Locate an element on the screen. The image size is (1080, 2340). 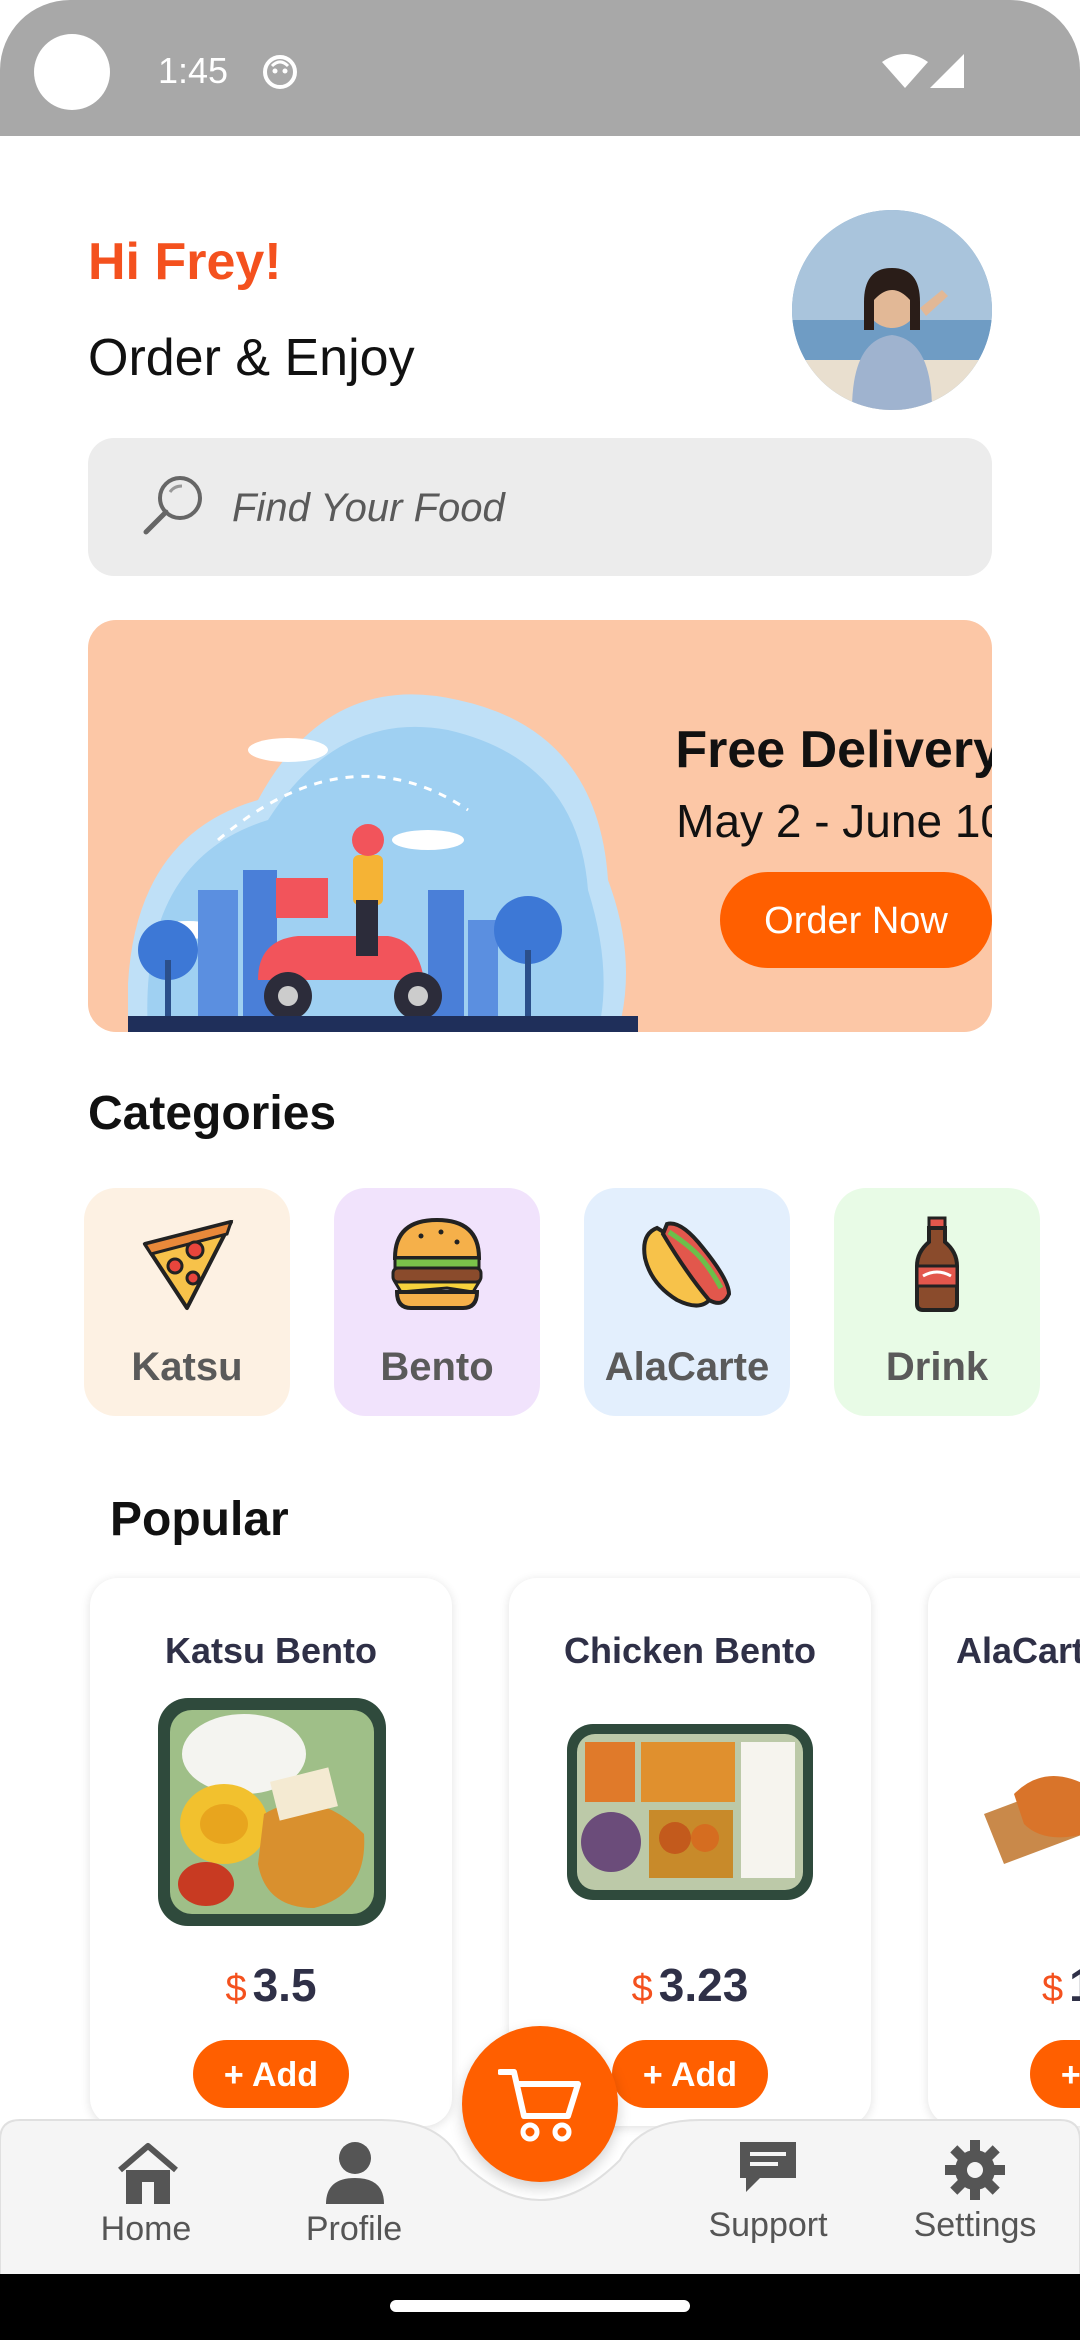
price-value: 3.5 is located at coordinates (284, 1985).